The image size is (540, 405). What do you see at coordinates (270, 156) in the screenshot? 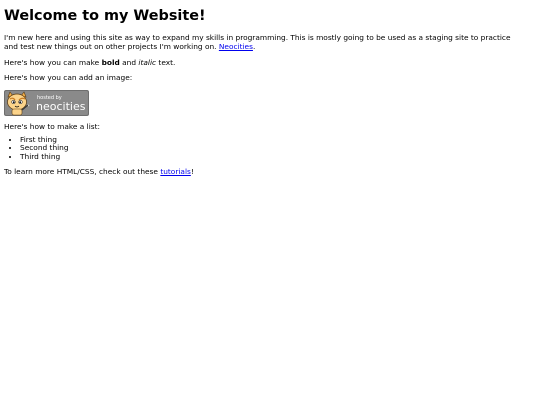
I see `list-item: Third thing` at bounding box center [270, 156].